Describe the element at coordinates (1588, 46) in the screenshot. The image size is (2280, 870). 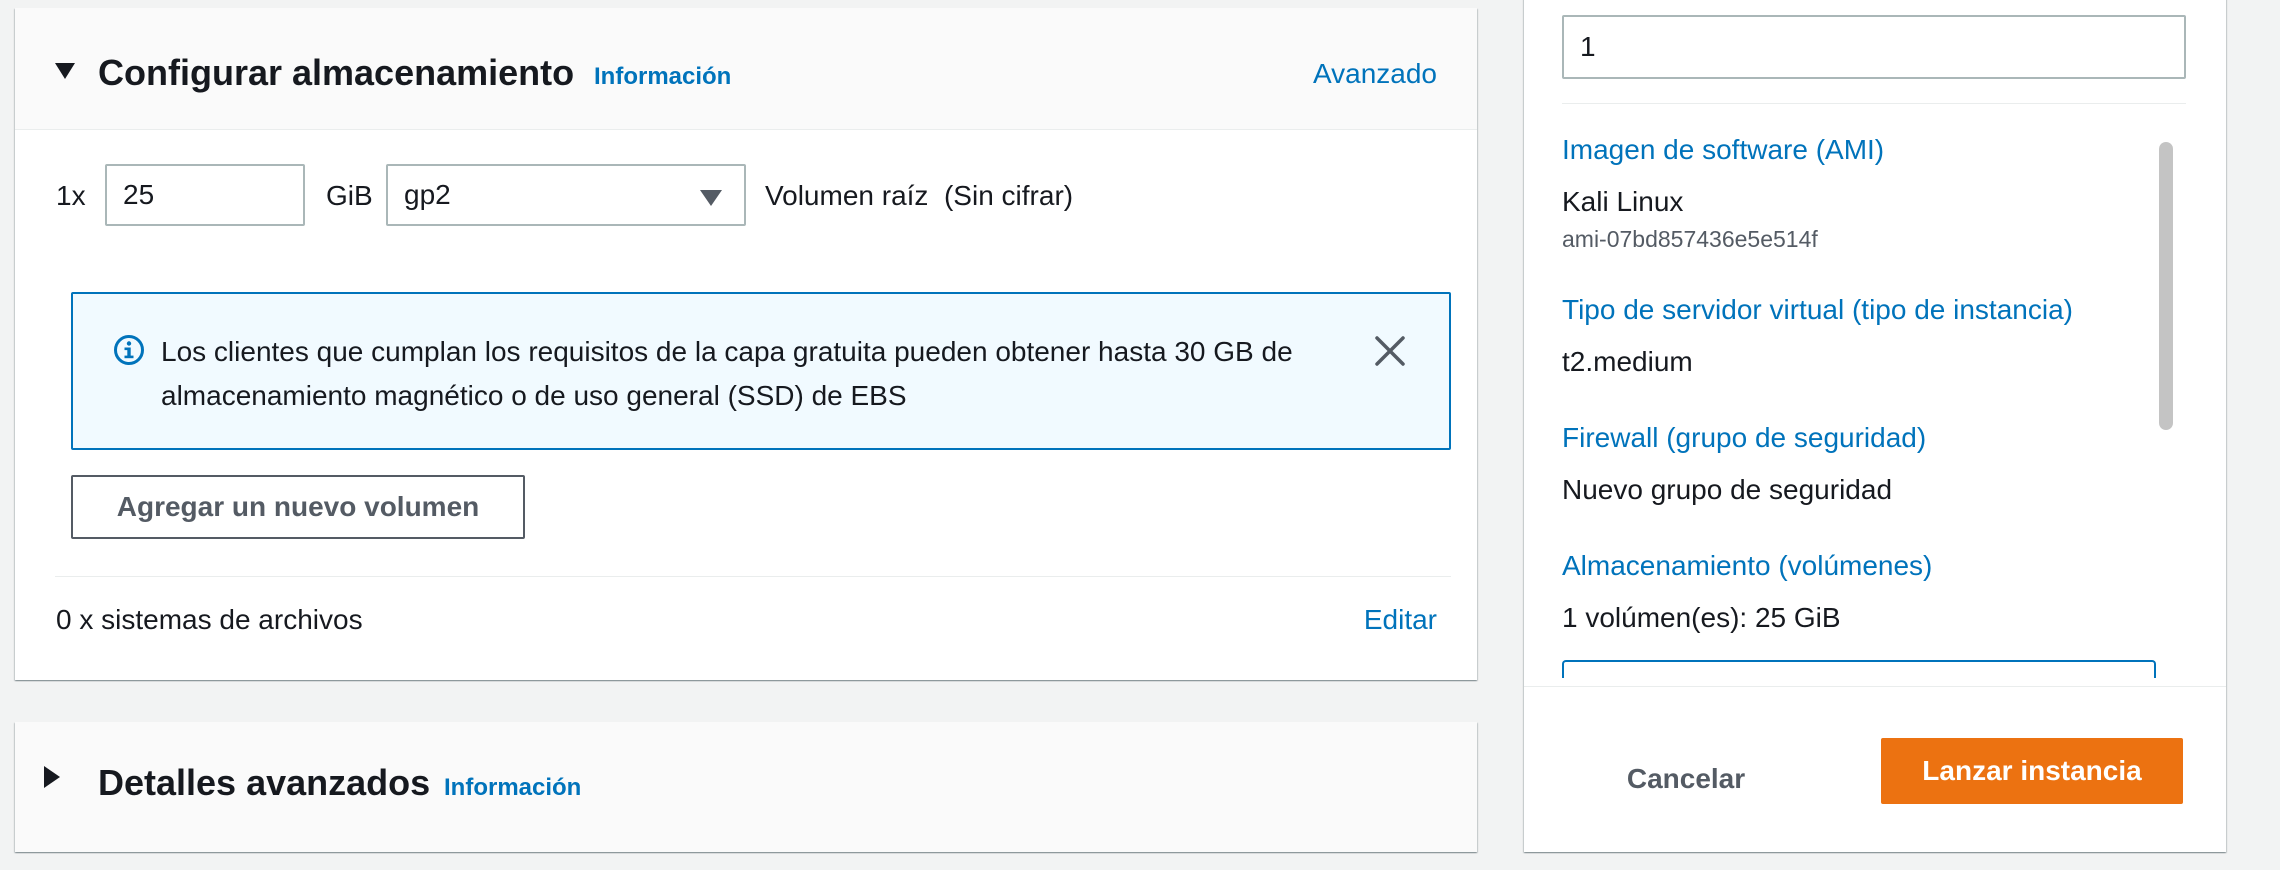
I see `number-of-instances-value: 1` at that location.